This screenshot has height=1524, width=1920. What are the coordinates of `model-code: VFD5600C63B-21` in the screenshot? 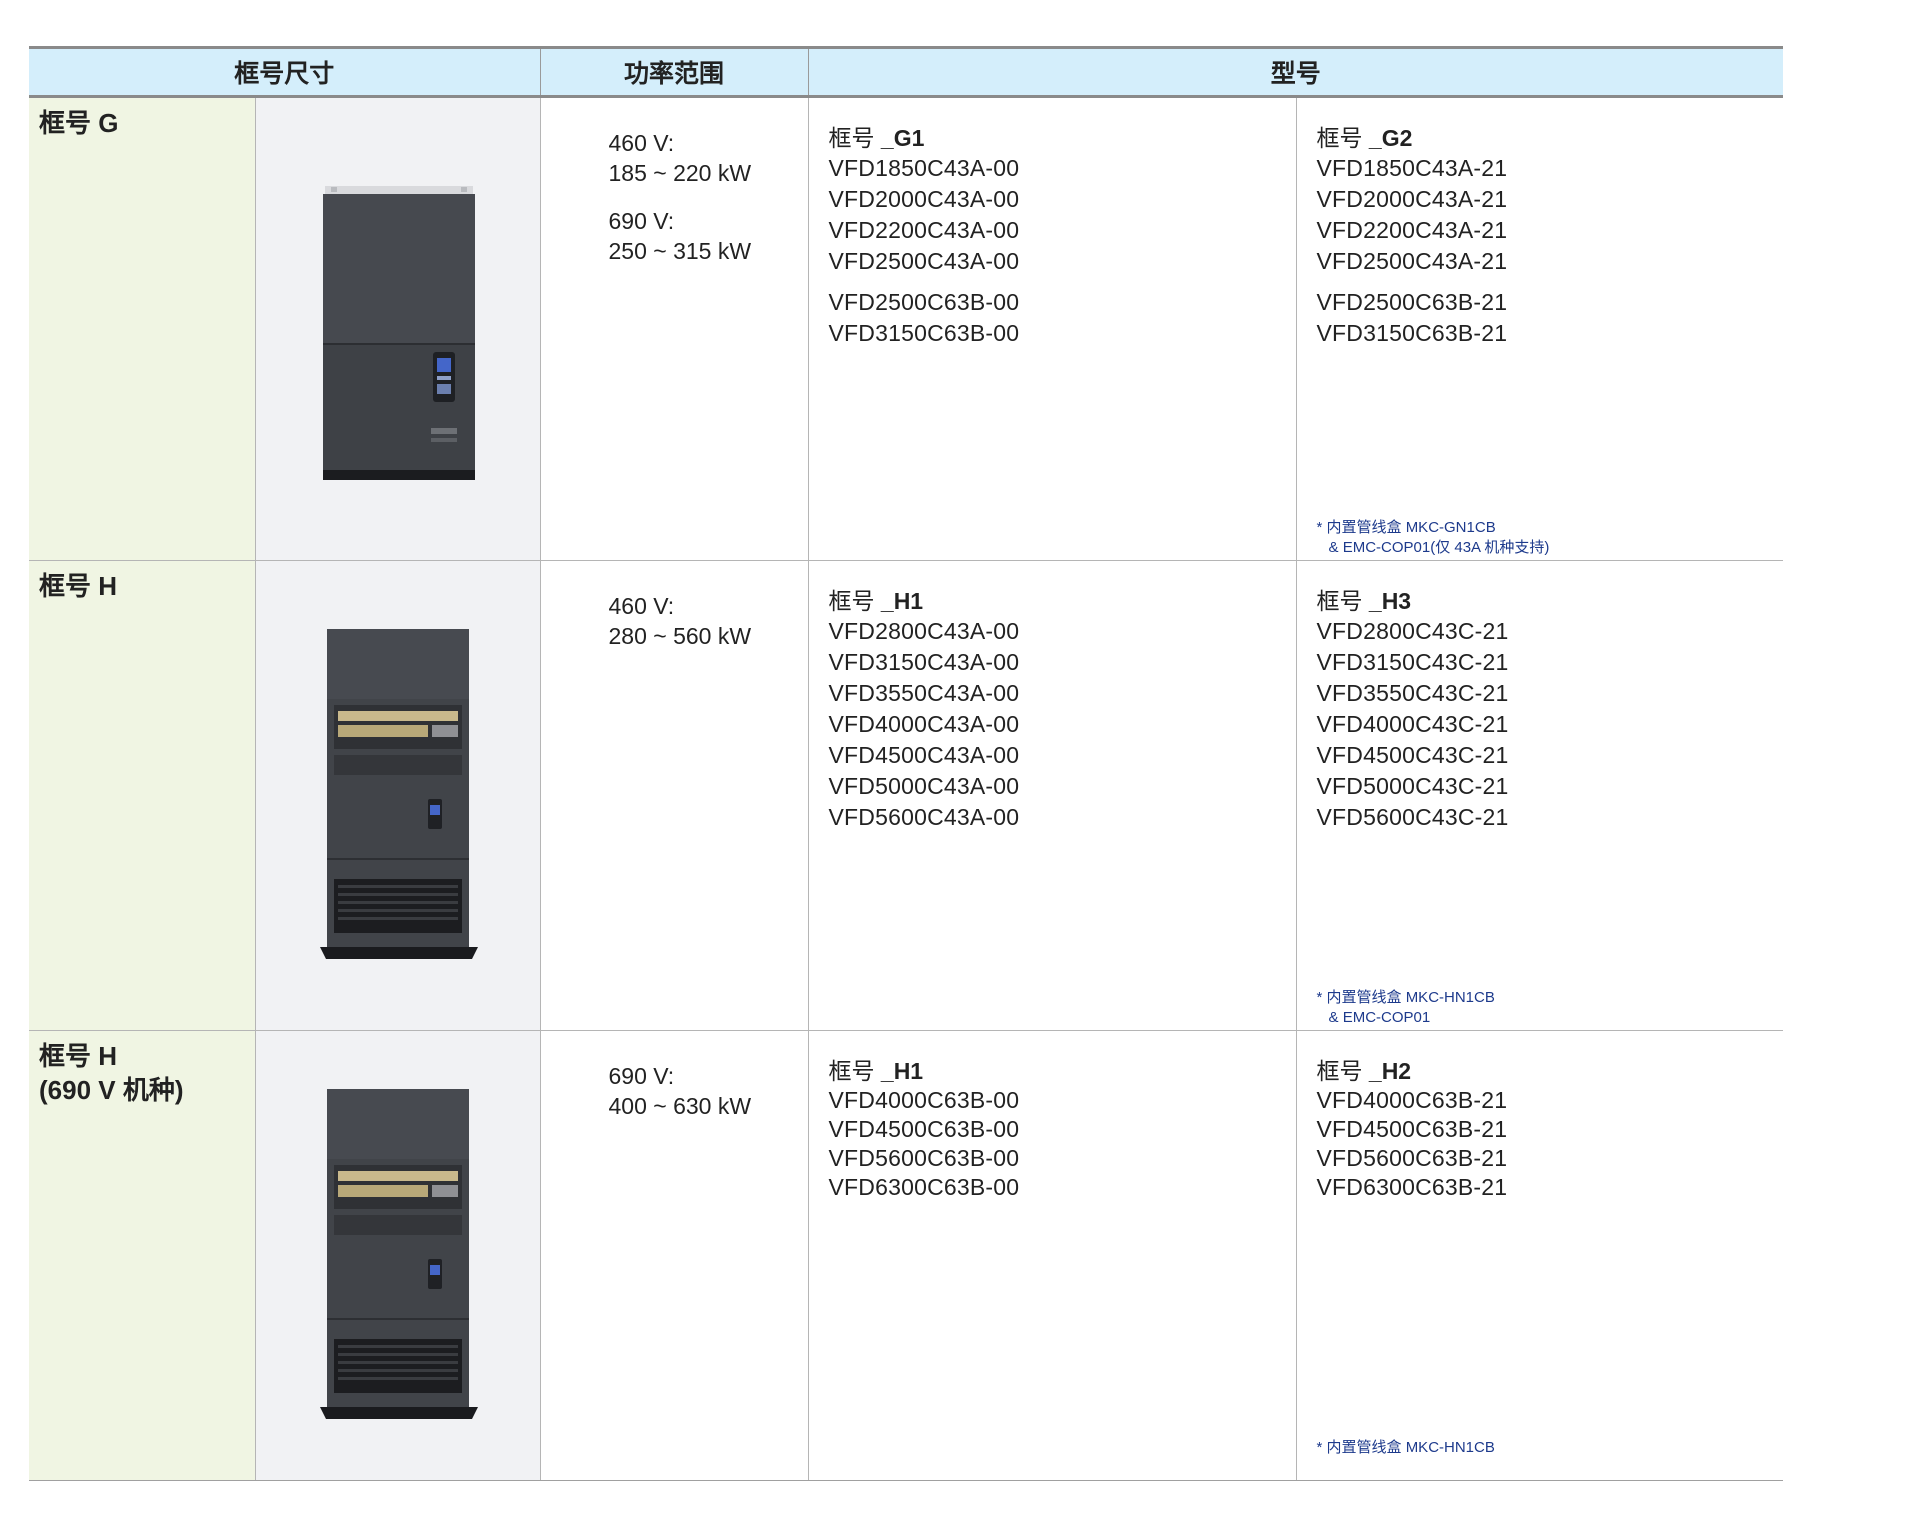 It's located at (1412, 1158).